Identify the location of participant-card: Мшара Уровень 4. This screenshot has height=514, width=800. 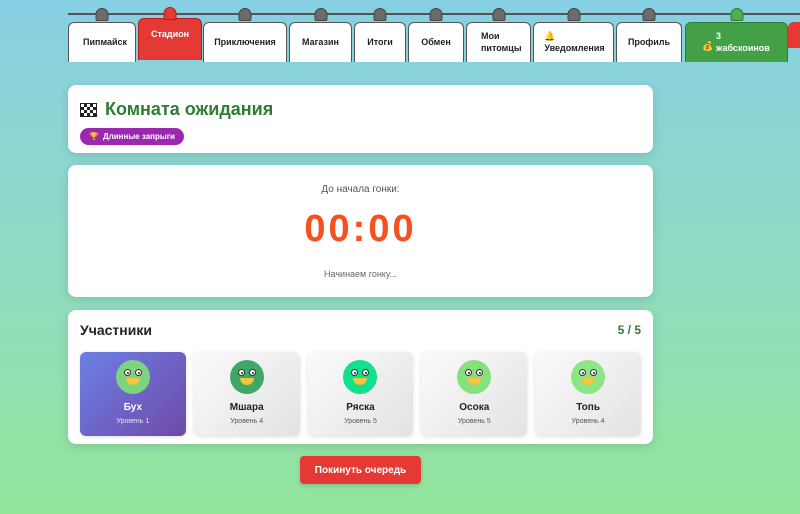
(246, 394).